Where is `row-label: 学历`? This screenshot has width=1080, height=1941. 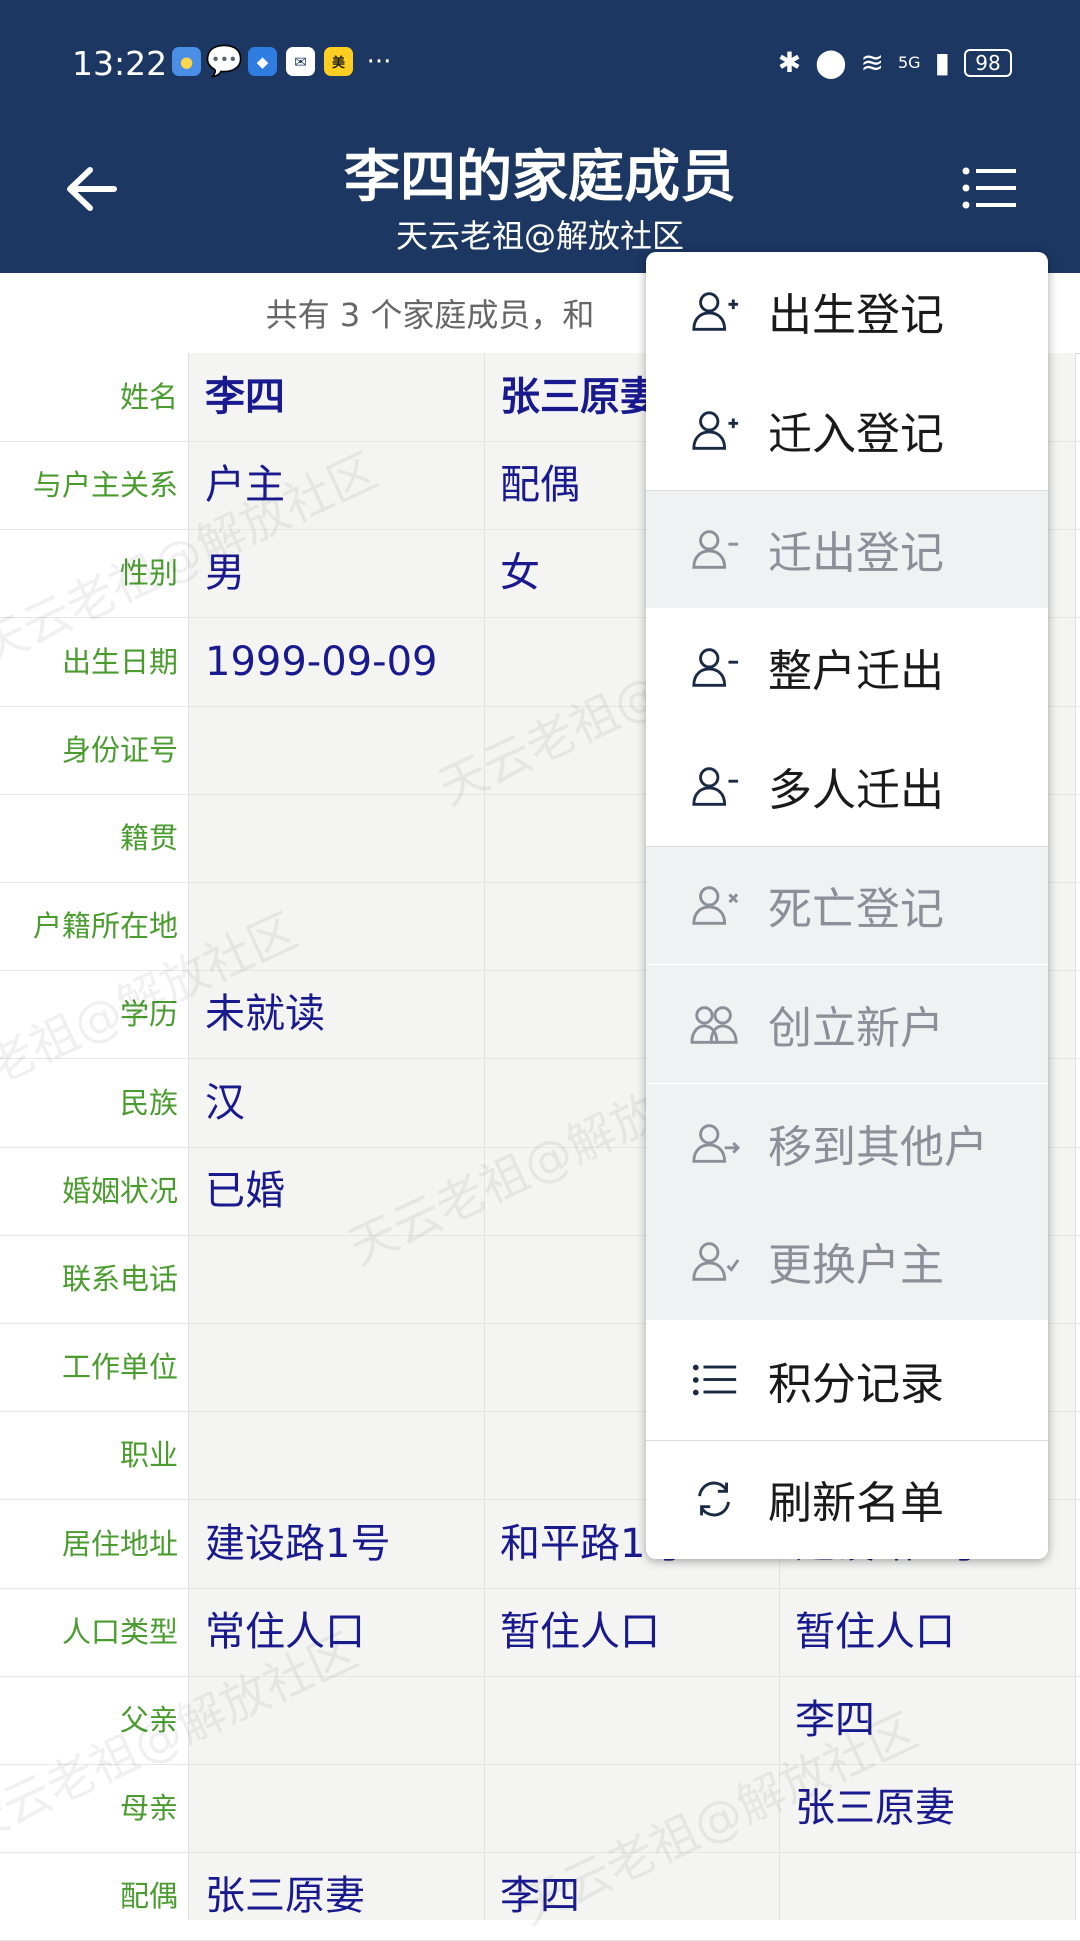
row-label: 学历 is located at coordinates (148, 1014).